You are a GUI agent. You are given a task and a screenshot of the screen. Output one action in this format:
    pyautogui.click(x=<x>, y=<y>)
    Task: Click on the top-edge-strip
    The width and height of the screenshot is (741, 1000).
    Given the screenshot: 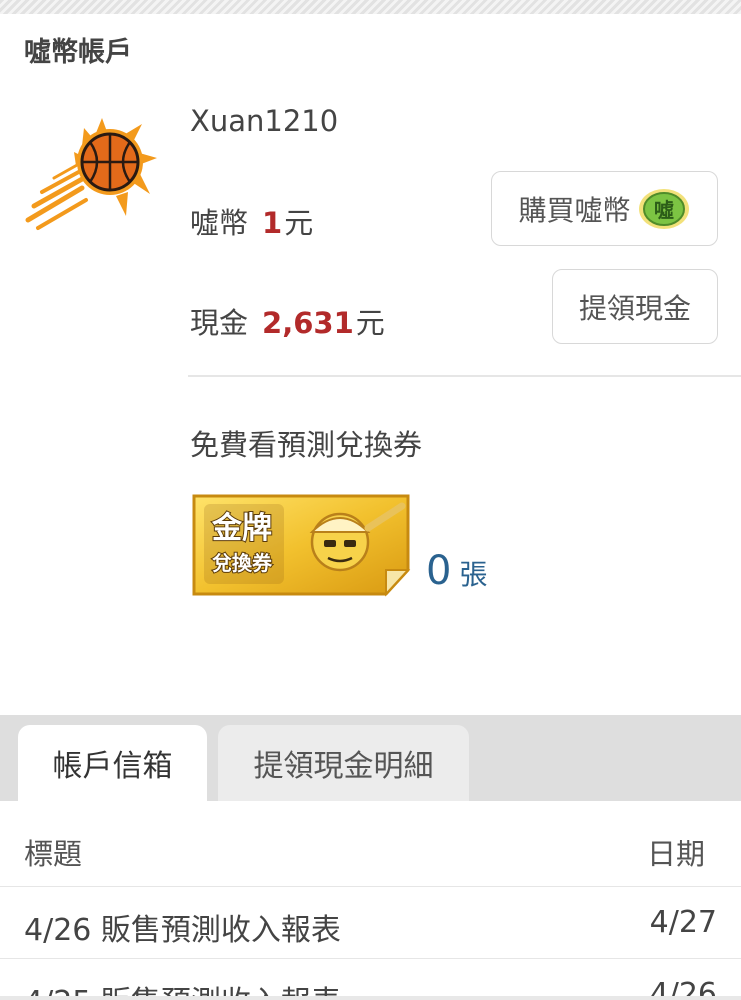 What is the action you would take?
    pyautogui.click(x=370, y=7)
    